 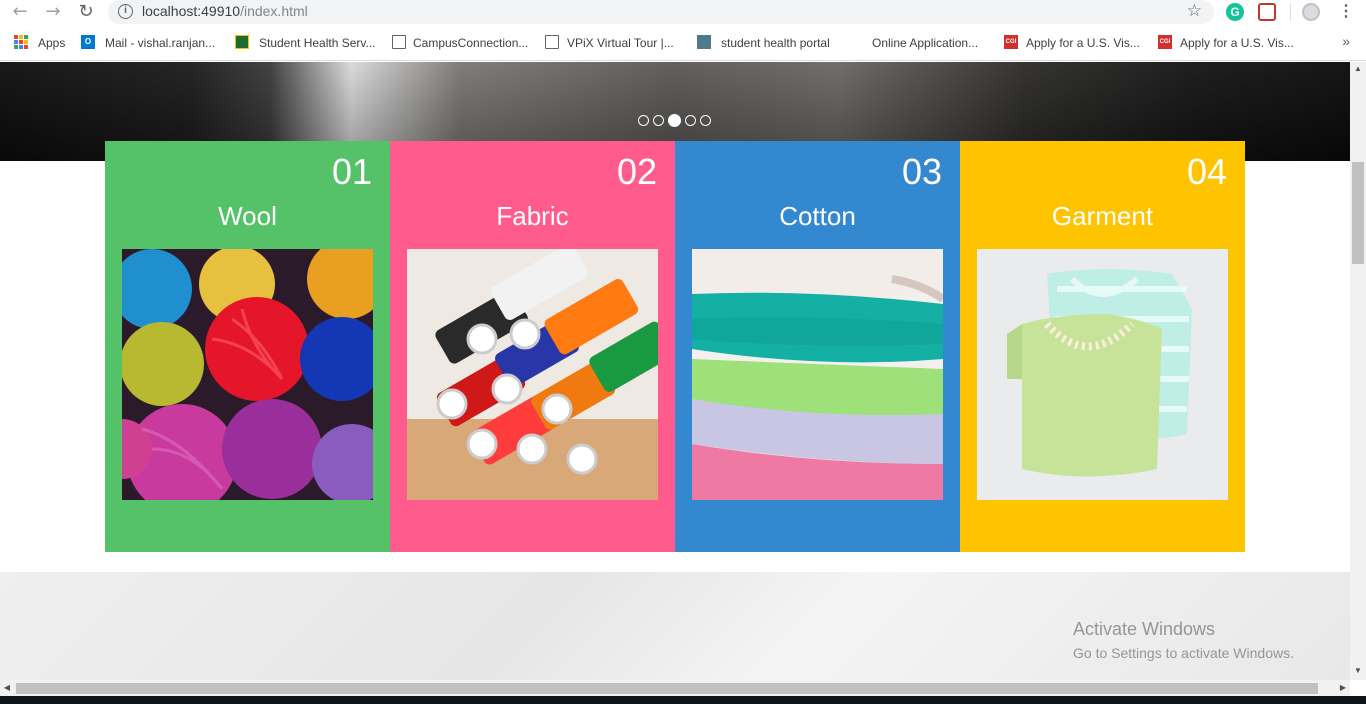 I want to click on card-number: 04, so click(x=1206, y=171).